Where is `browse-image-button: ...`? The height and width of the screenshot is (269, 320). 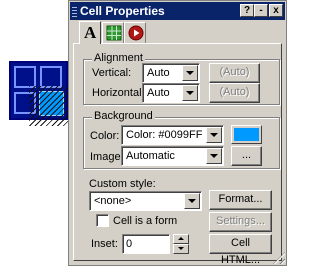
browse-image-button: ... is located at coordinates (246, 156).